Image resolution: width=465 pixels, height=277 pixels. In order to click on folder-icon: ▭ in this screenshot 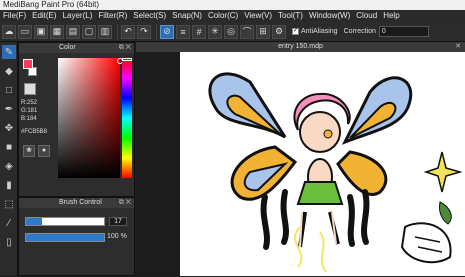, I will do `click(25, 31)`.